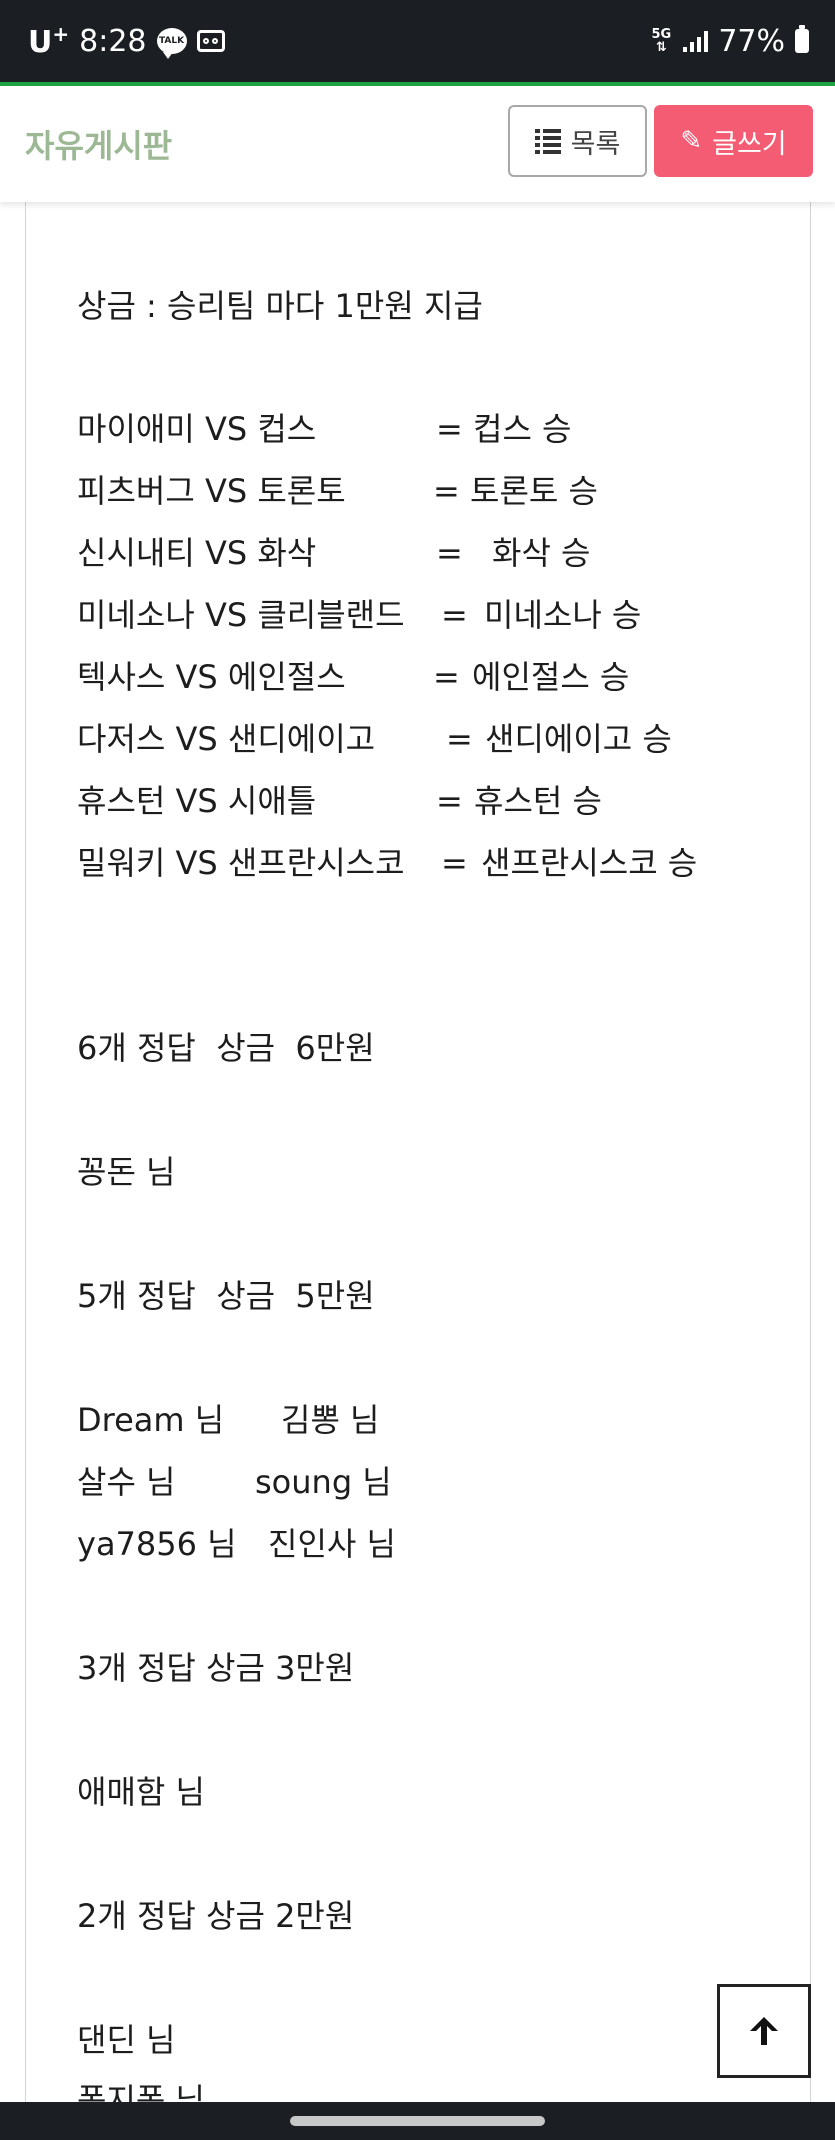 This screenshot has height=2140, width=835. Describe the element at coordinates (339, 801) in the screenshot. I see `match-row: 휴스턴 VS 시애틀 = 휴스턴 승` at that location.